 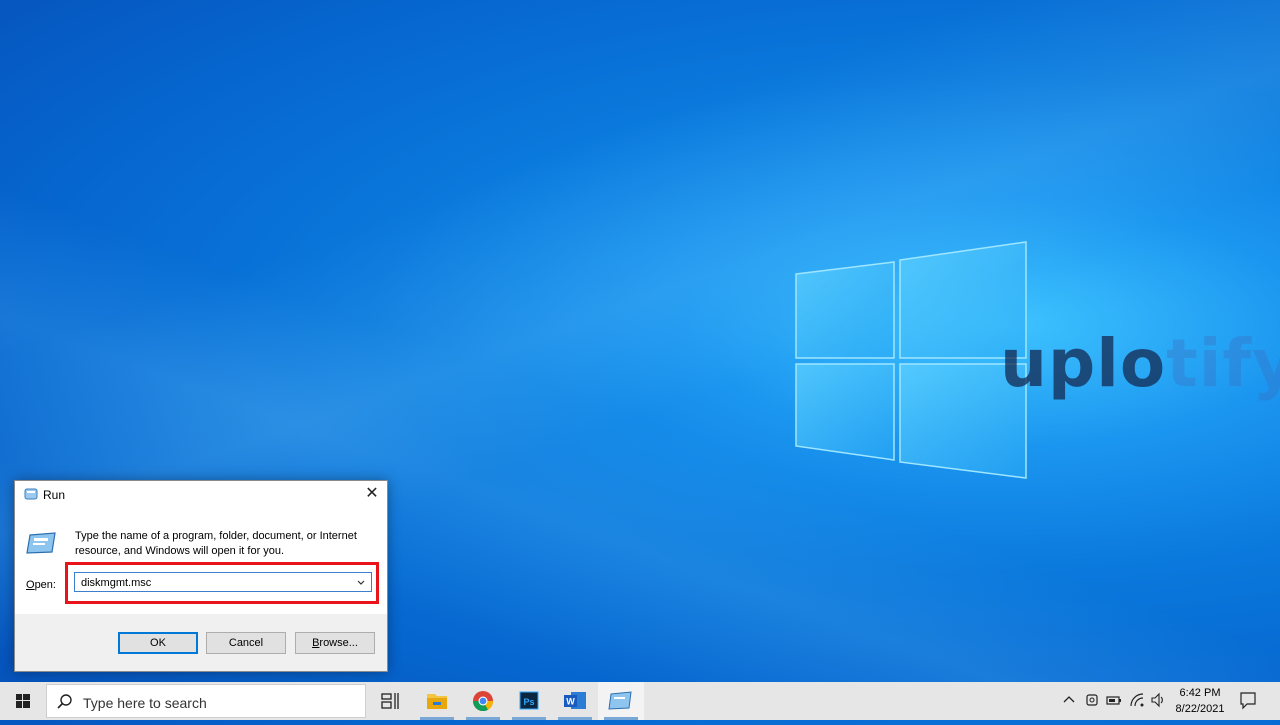 I want to click on clock-time: 6:42 PM, so click(x=1200, y=693).